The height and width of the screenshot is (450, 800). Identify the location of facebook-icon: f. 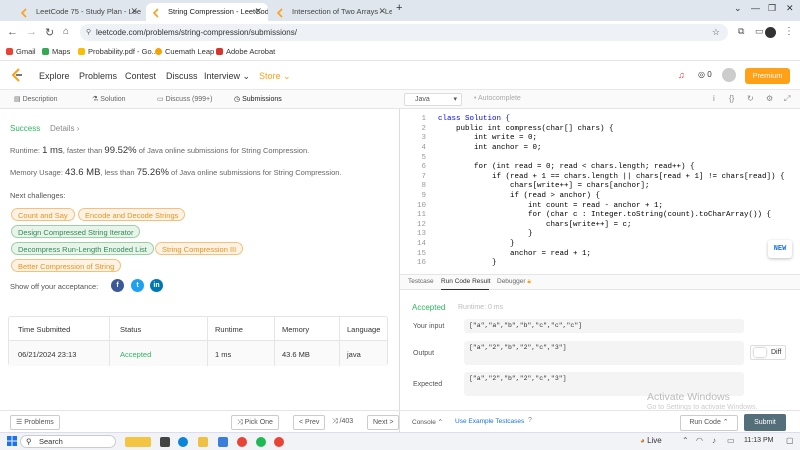
(117, 285).